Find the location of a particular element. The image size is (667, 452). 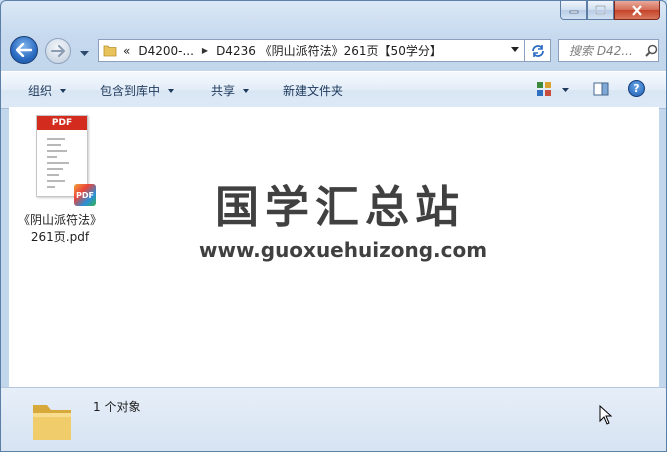

command-bar: 组织 包含到库中 共享 新建文件夹 ? is located at coordinates (333, 90).